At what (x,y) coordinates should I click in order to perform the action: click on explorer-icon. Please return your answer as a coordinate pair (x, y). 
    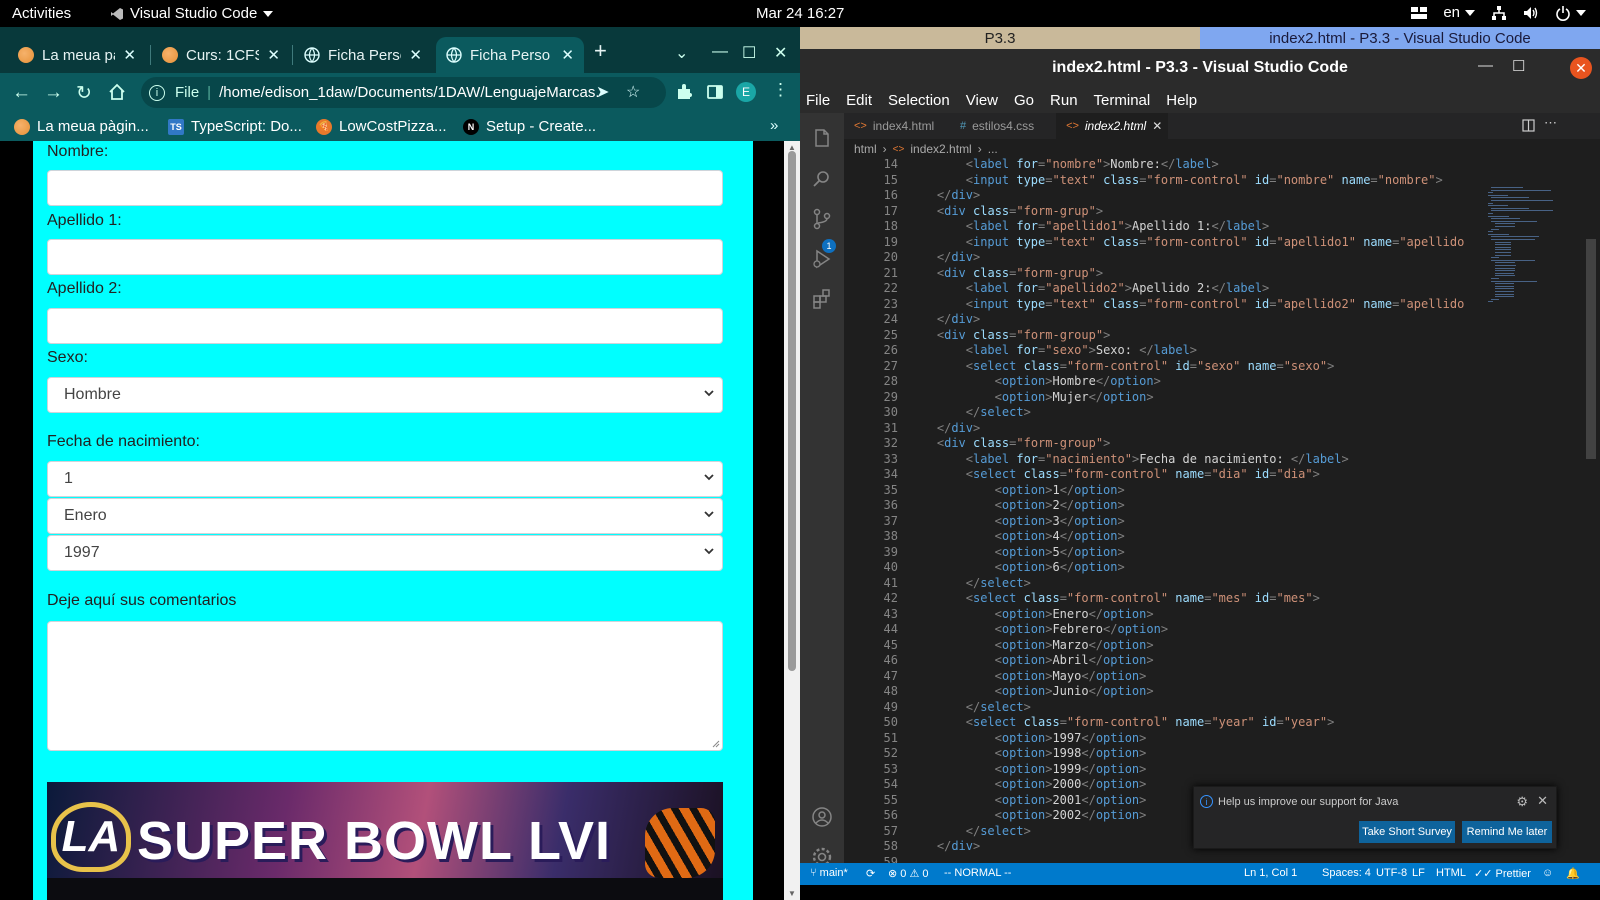
    Looking at the image, I should click on (822, 139).